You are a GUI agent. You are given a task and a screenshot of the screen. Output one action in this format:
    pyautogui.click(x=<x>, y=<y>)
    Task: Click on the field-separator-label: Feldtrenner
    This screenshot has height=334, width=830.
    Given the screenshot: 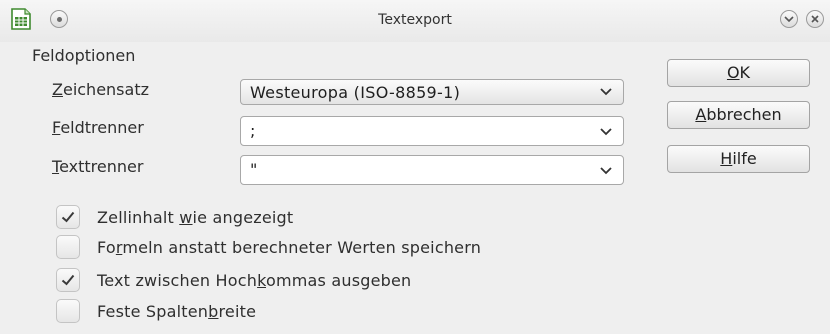 What is the action you would take?
    pyautogui.click(x=98, y=127)
    